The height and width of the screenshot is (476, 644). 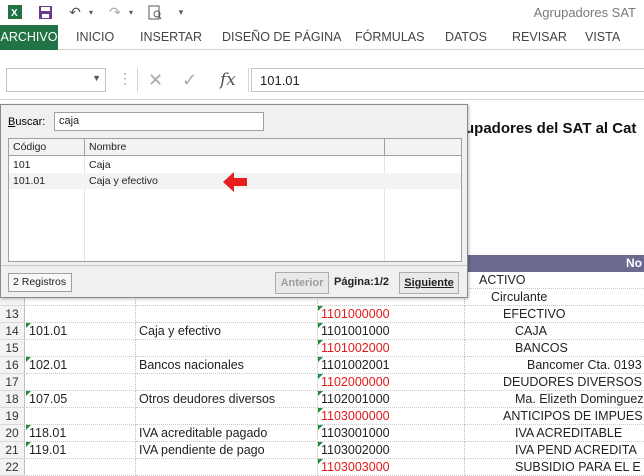 What do you see at coordinates (391, 467) in the screenshot?
I see `cell-account-number: 1103003000` at bounding box center [391, 467].